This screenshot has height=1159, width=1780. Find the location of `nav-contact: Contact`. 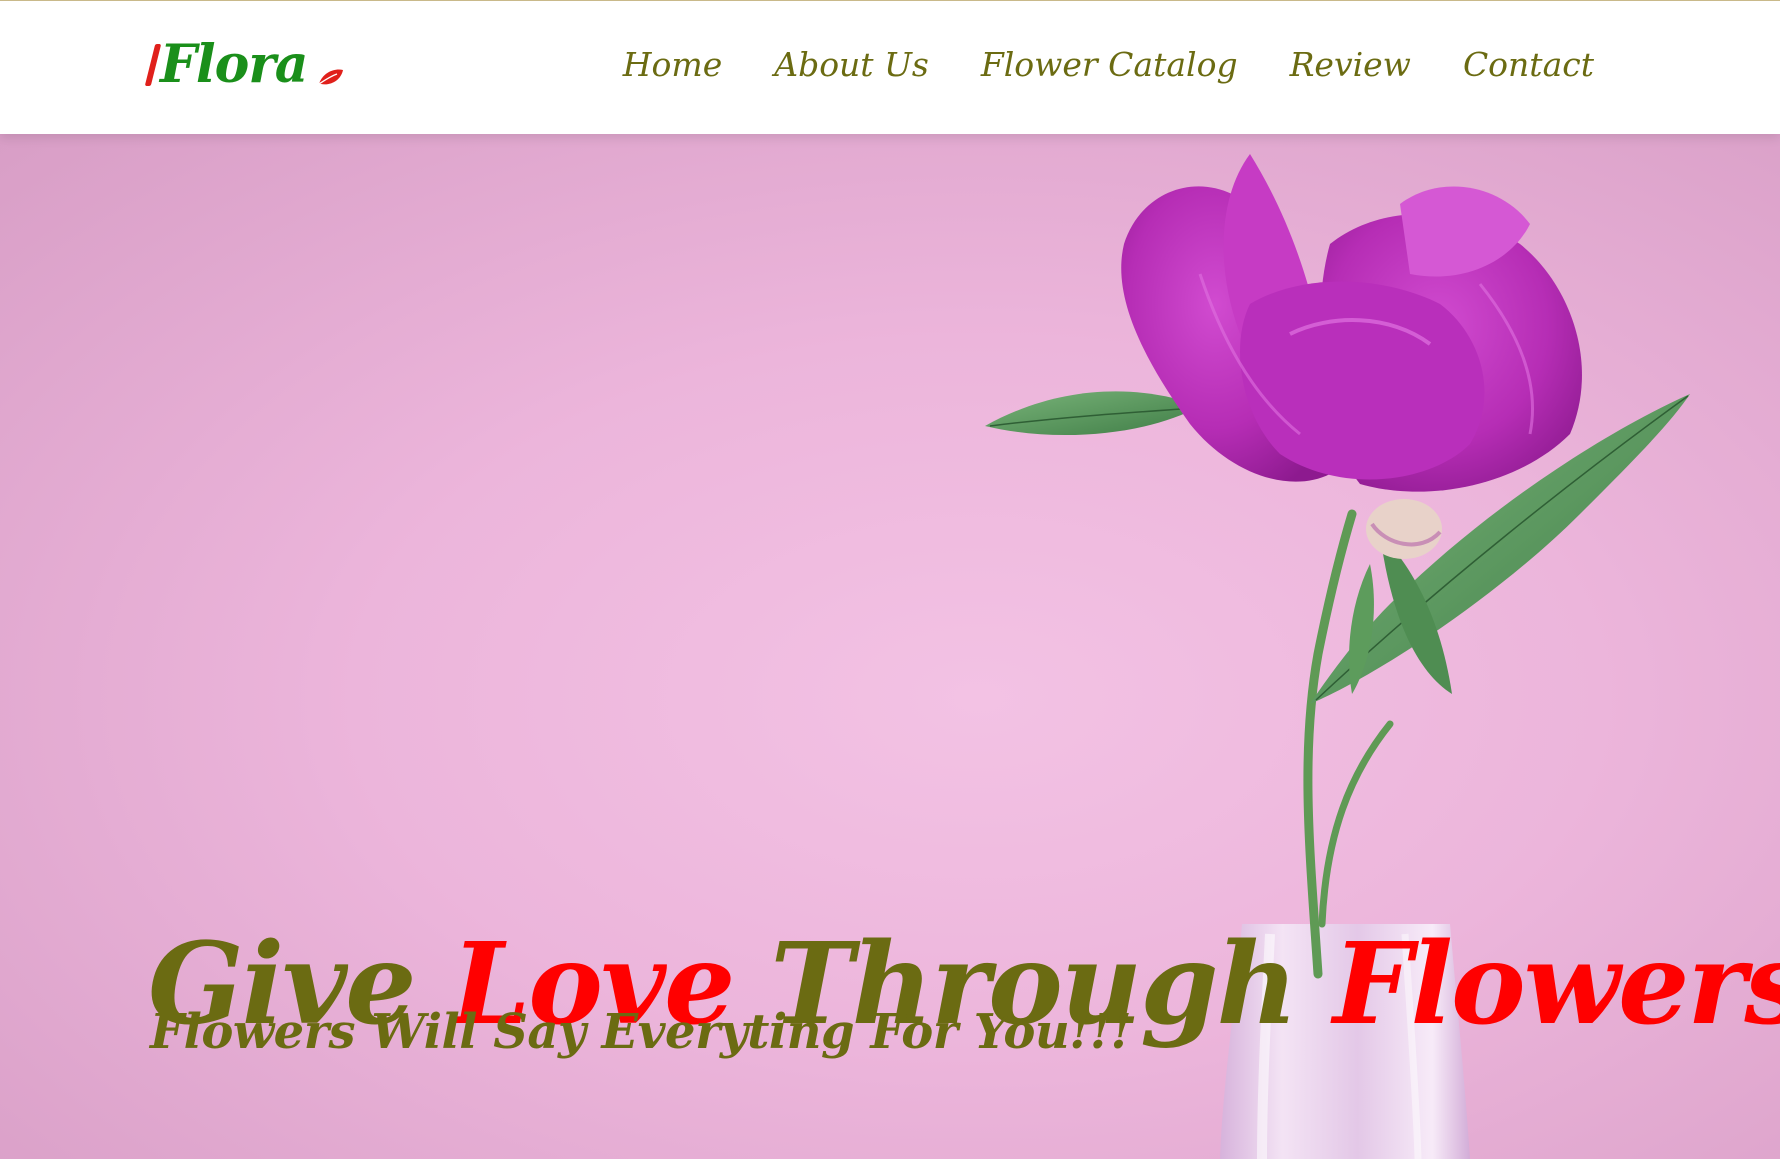

nav-contact: Contact is located at coordinates (1528, 64).